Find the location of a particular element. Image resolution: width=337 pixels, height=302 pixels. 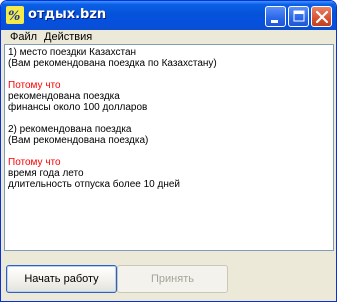

menu-file: Файл is located at coordinates (23, 37).